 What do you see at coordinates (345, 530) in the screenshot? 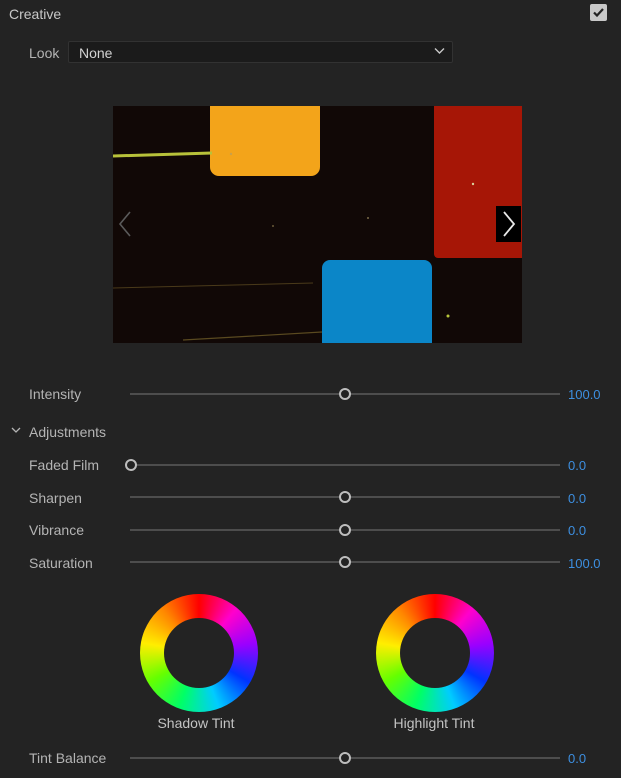
I see `vibrance-slider-handle` at bounding box center [345, 530].